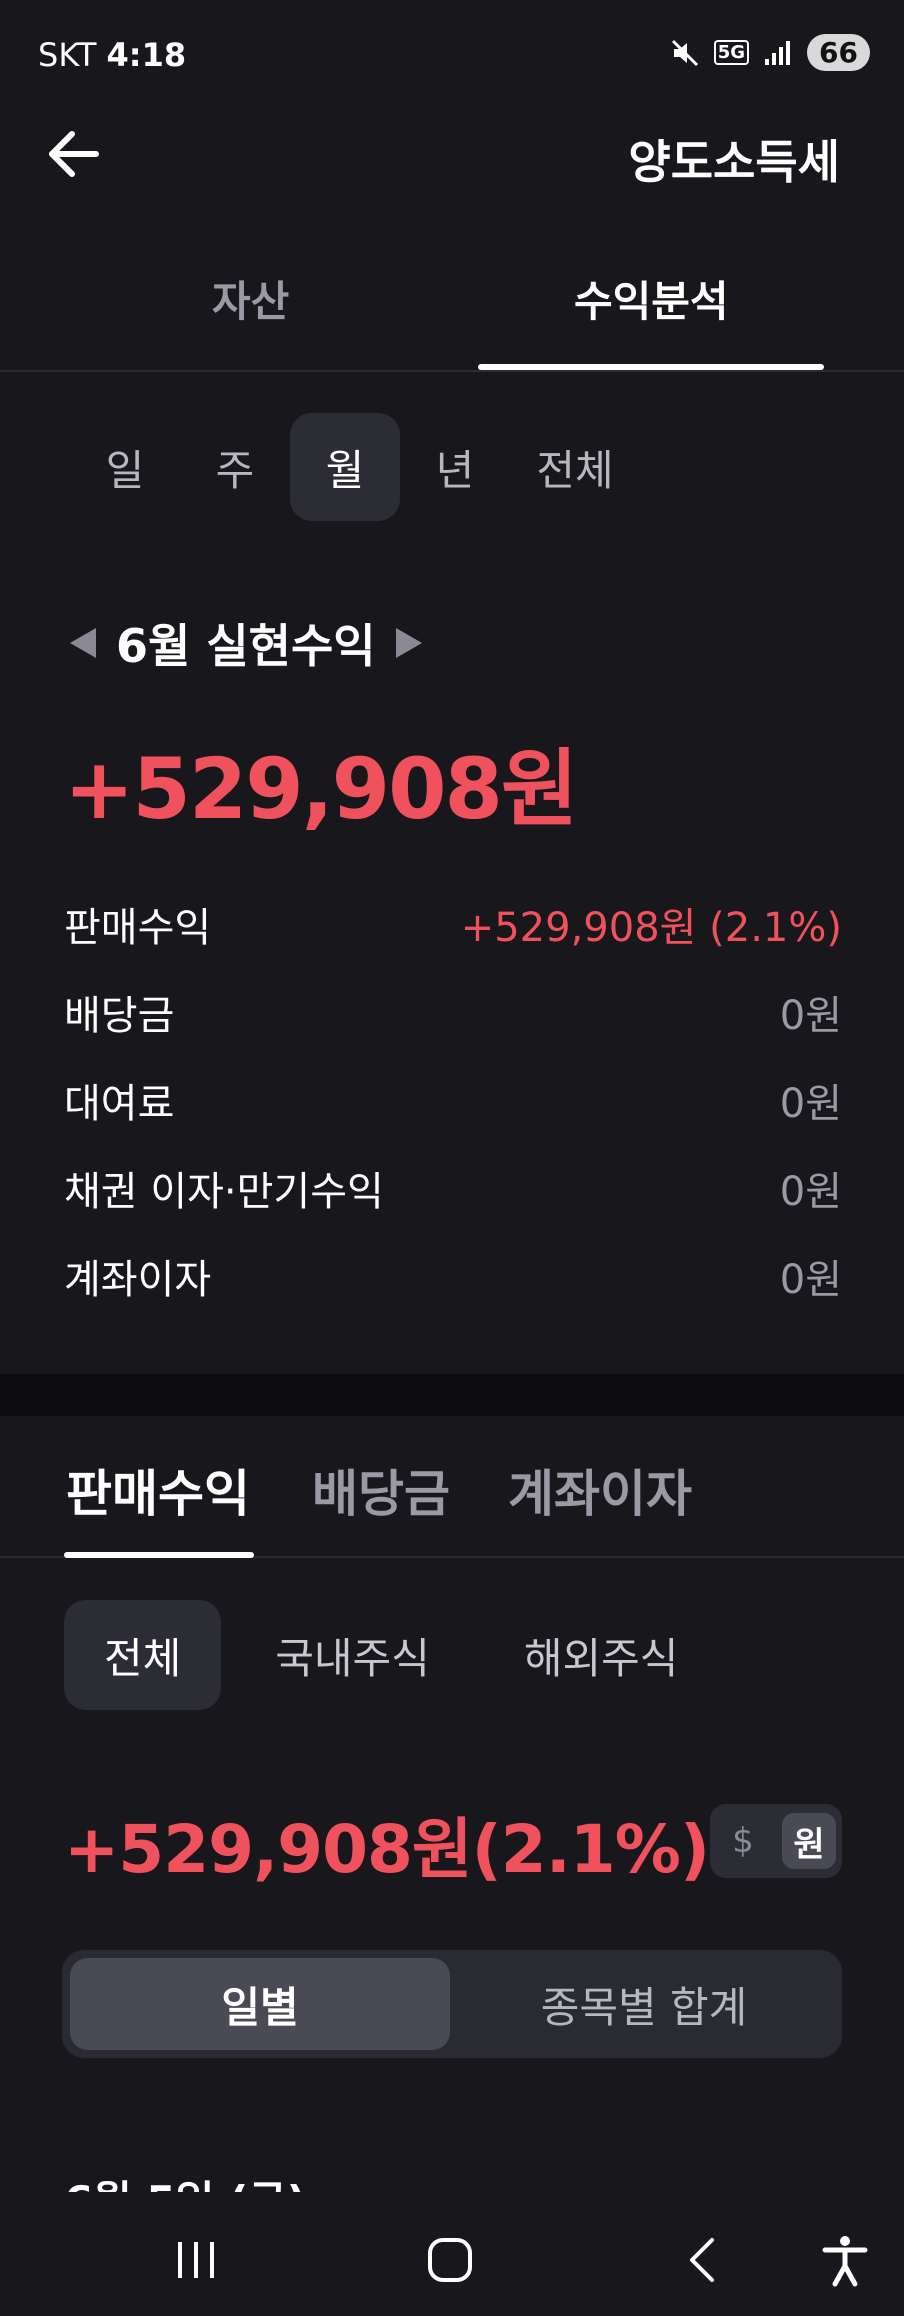 The height and width of the screenshot is (2316, 904). I want to click on recent-apps-icon, so click(196, 2260).